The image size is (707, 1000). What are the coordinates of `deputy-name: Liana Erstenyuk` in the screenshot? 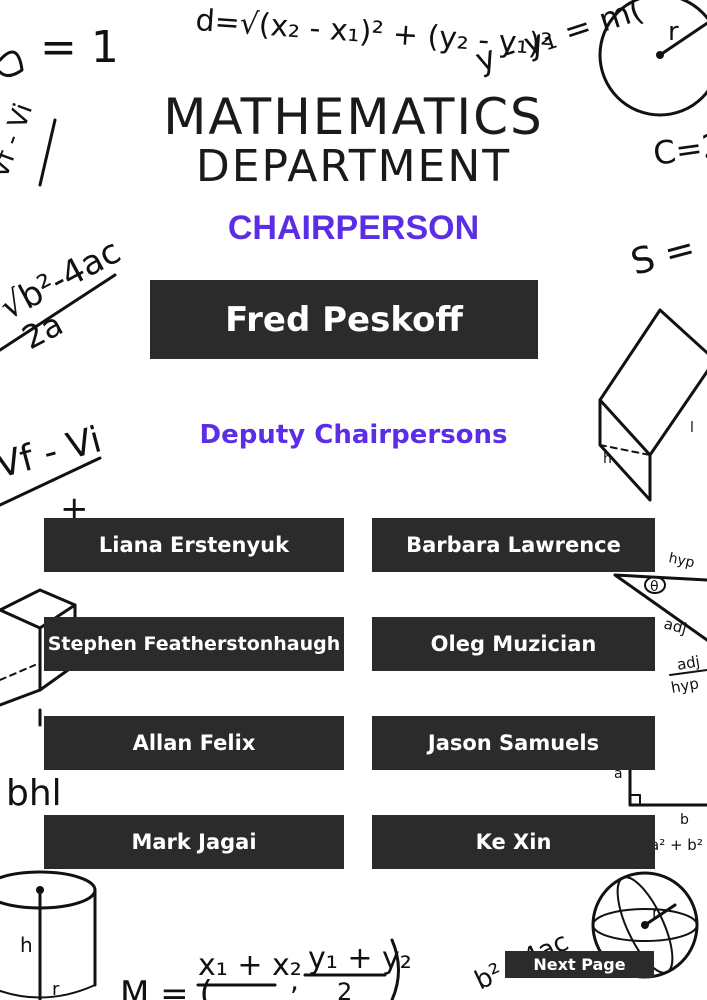 It's located at (194, 545).